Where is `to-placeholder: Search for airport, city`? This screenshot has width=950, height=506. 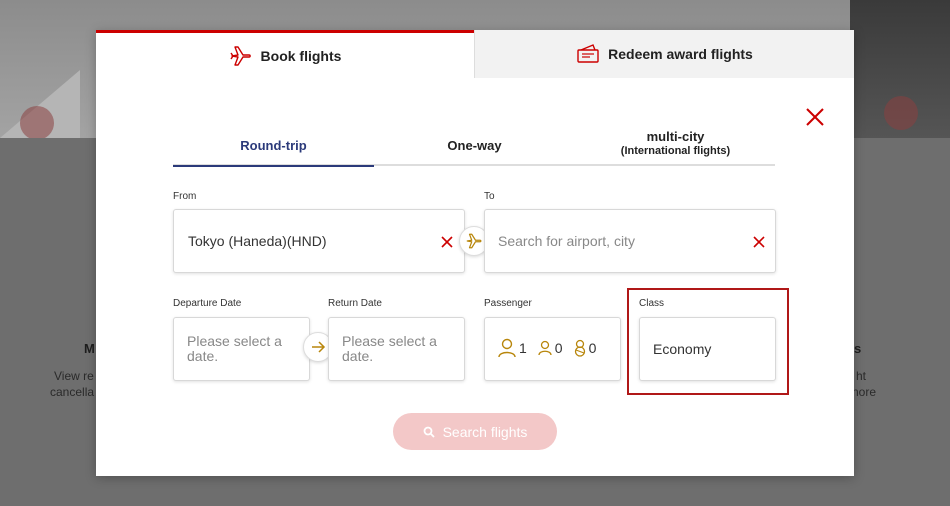
to-placeholder: Search for airport, city is located at coordinates (566, 241).